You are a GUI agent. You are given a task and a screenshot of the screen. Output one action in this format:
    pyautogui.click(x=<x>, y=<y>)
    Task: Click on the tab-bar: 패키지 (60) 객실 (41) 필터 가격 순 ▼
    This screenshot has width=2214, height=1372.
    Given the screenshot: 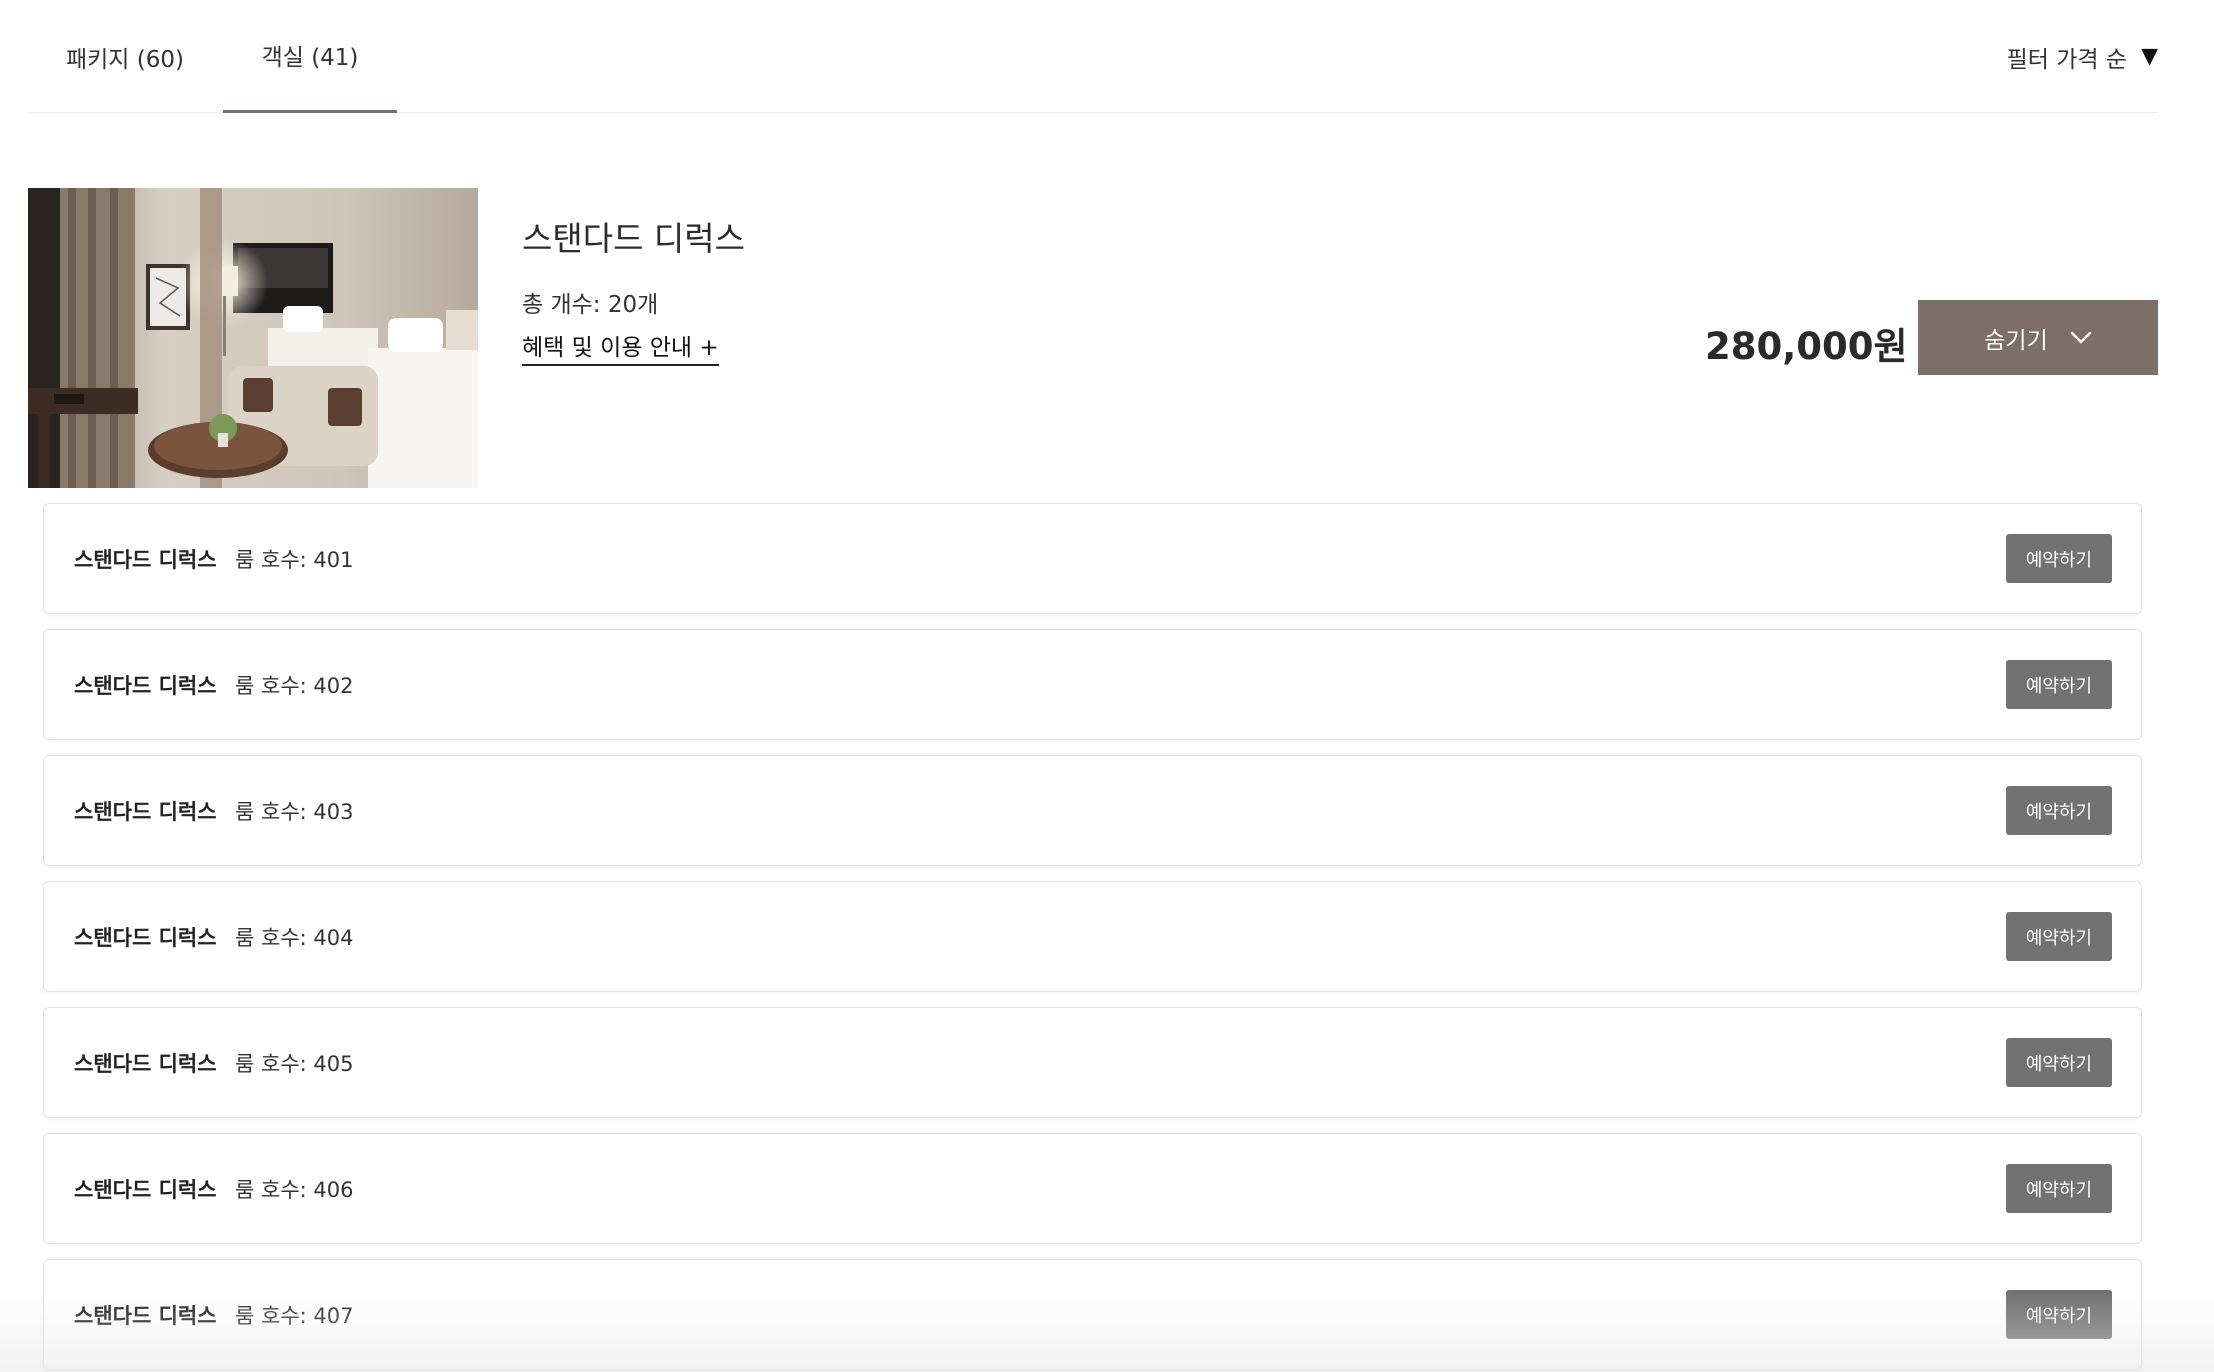 What is the action you would take?
    pyautogui.click(x=1093, y=56)
    